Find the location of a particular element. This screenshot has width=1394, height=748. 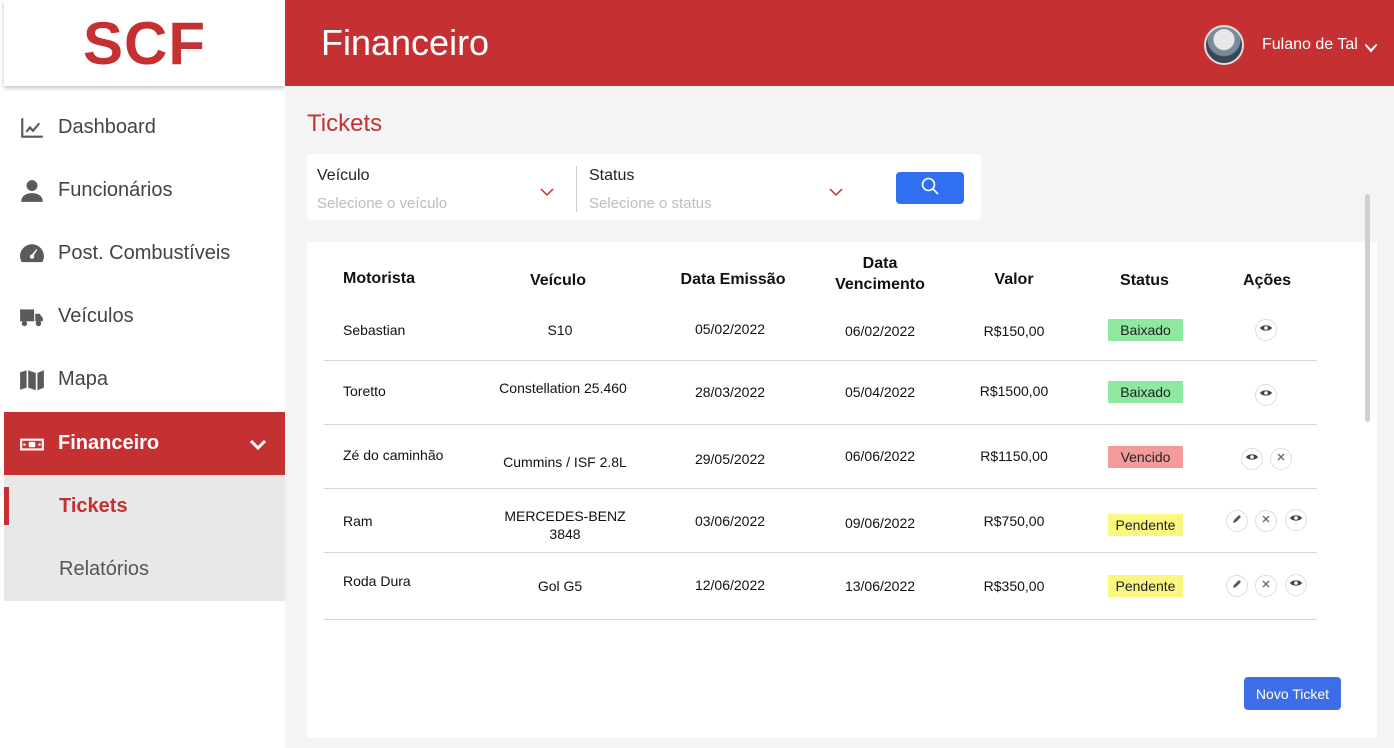

cell-motorista: Toretto is located at coordinates (364, 391).